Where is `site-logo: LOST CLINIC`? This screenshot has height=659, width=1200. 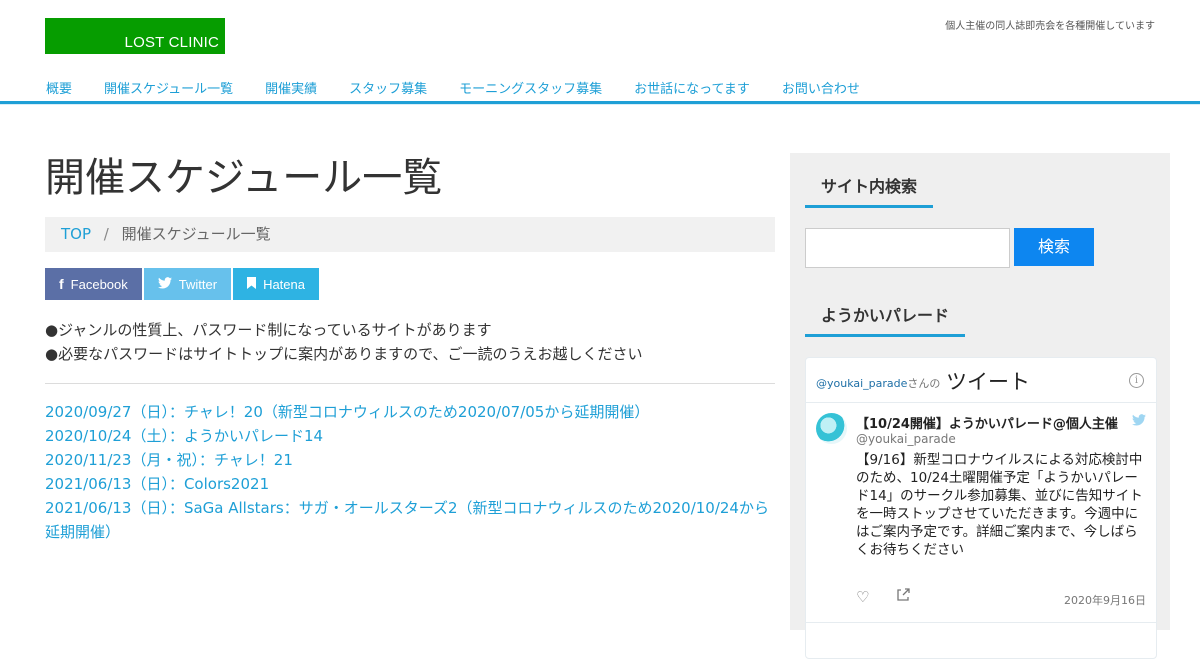 site-logo: LOST CLINIC is located at coordinates (135, 36).